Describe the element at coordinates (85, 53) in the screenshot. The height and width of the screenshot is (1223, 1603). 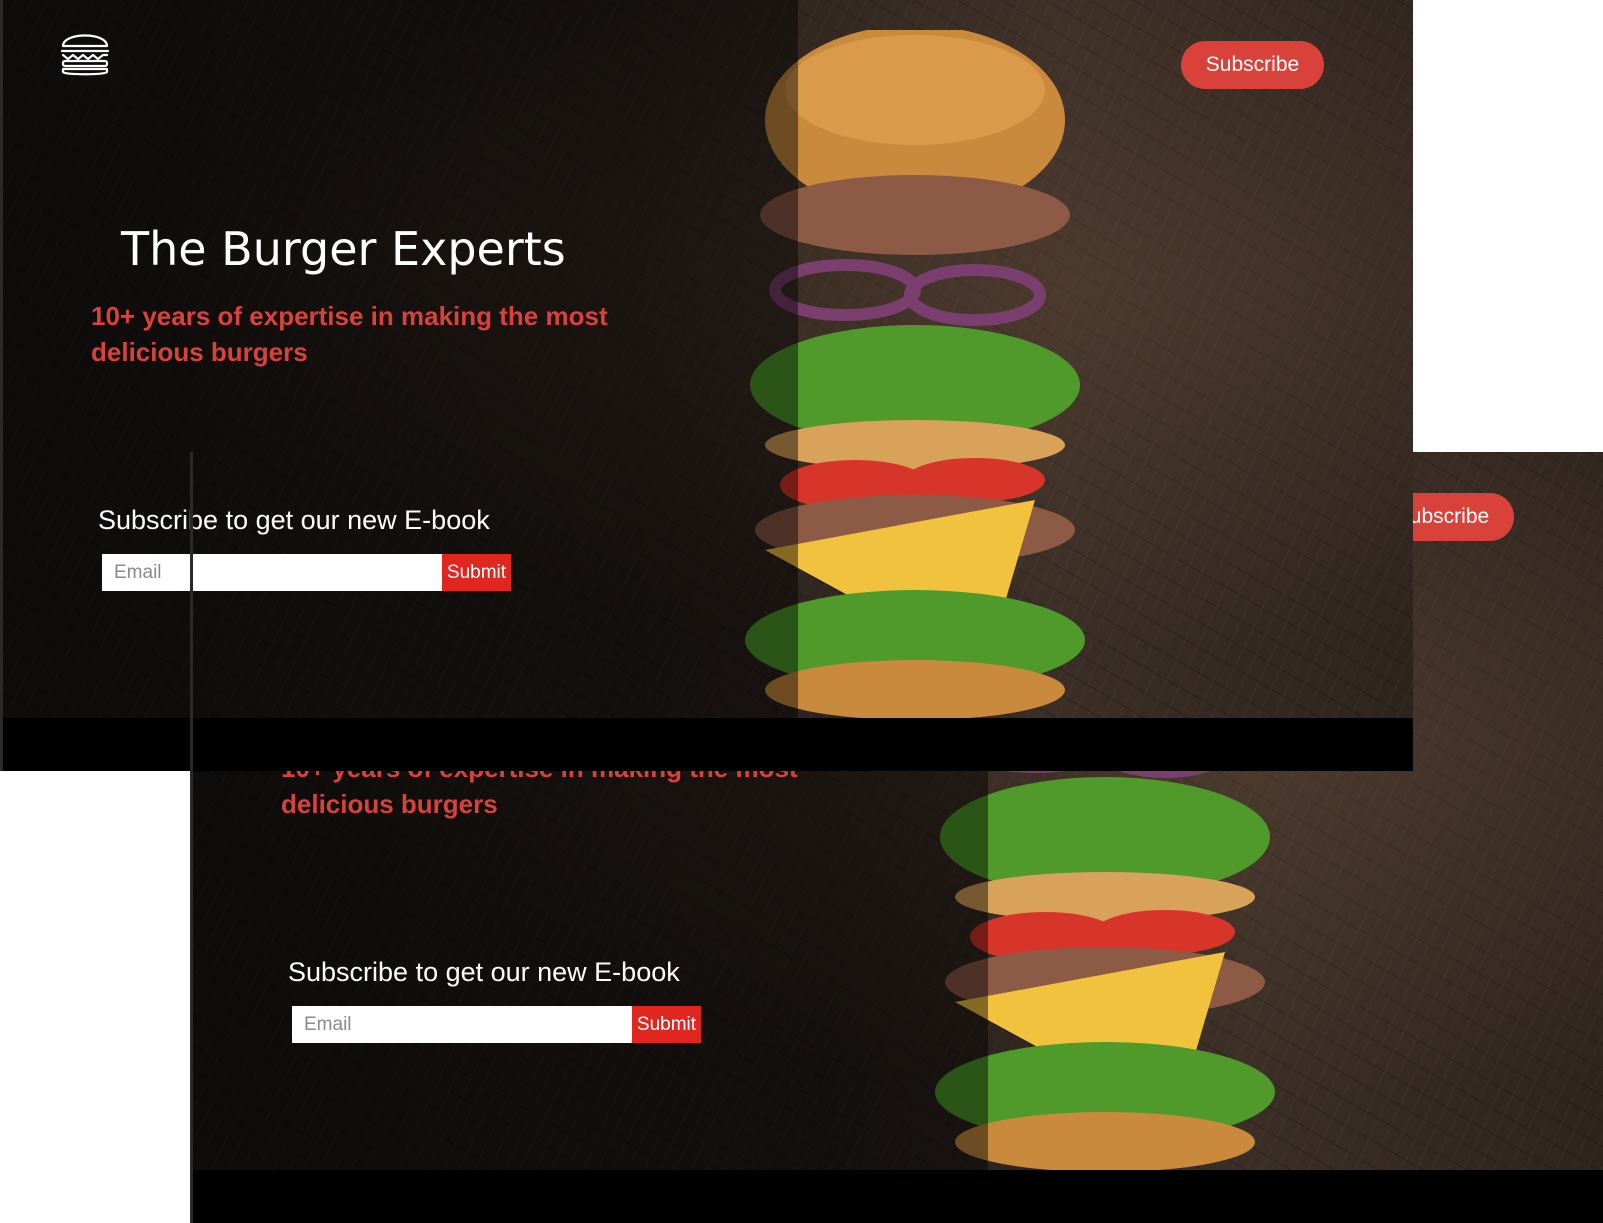
I see `burger-logo-icon` at that location.